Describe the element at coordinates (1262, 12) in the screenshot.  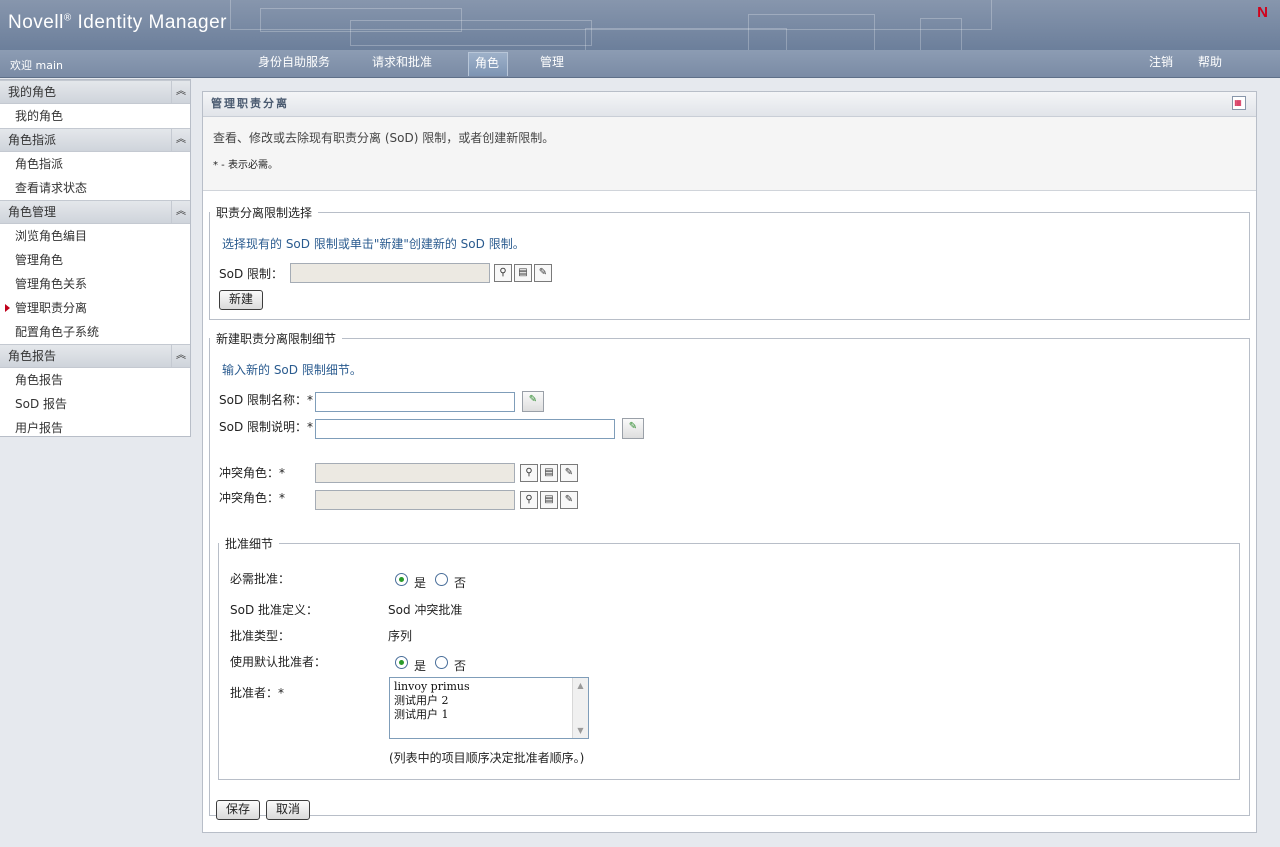
I see `novell-logo-icon: N` at that location.